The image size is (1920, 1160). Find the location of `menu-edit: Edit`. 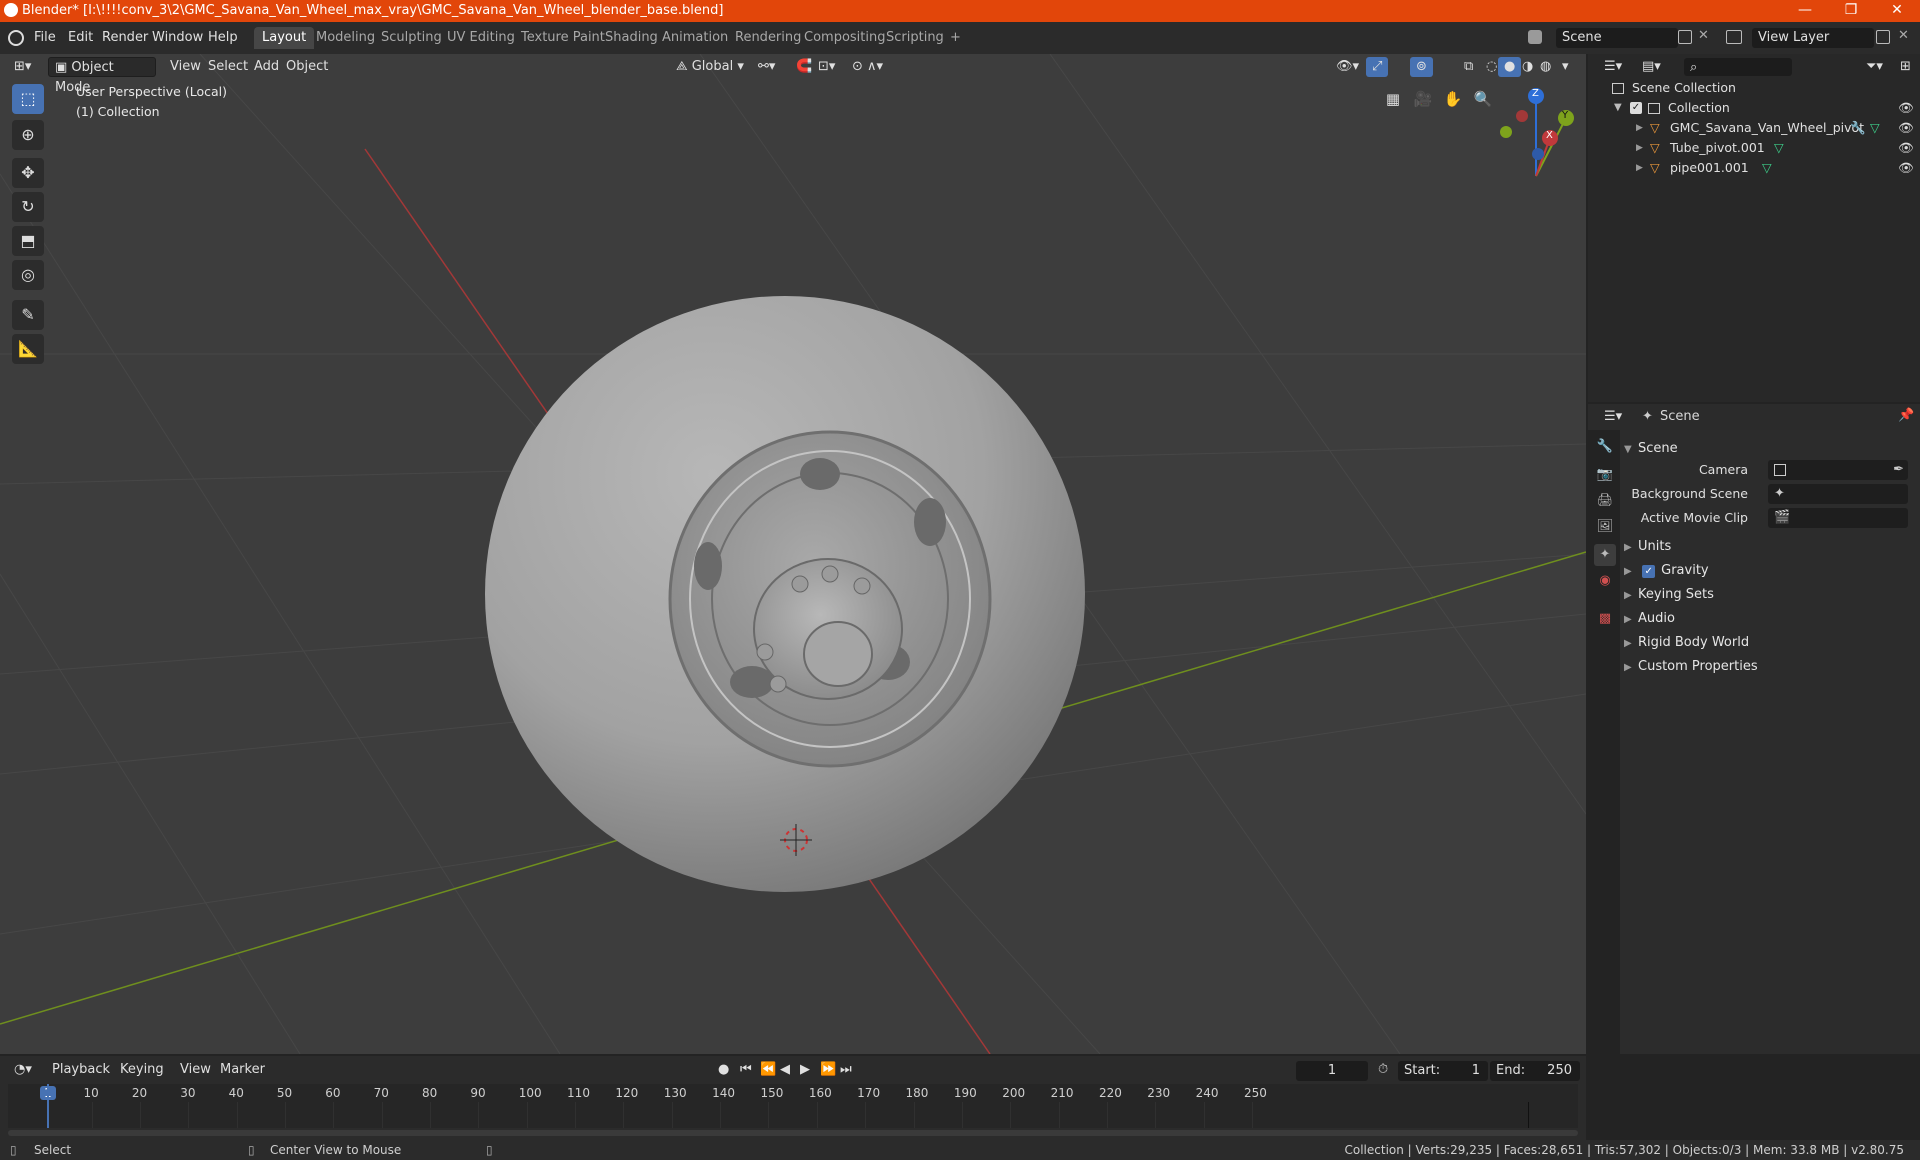

menu-edit: Edit is located at coordinates (80, 38).